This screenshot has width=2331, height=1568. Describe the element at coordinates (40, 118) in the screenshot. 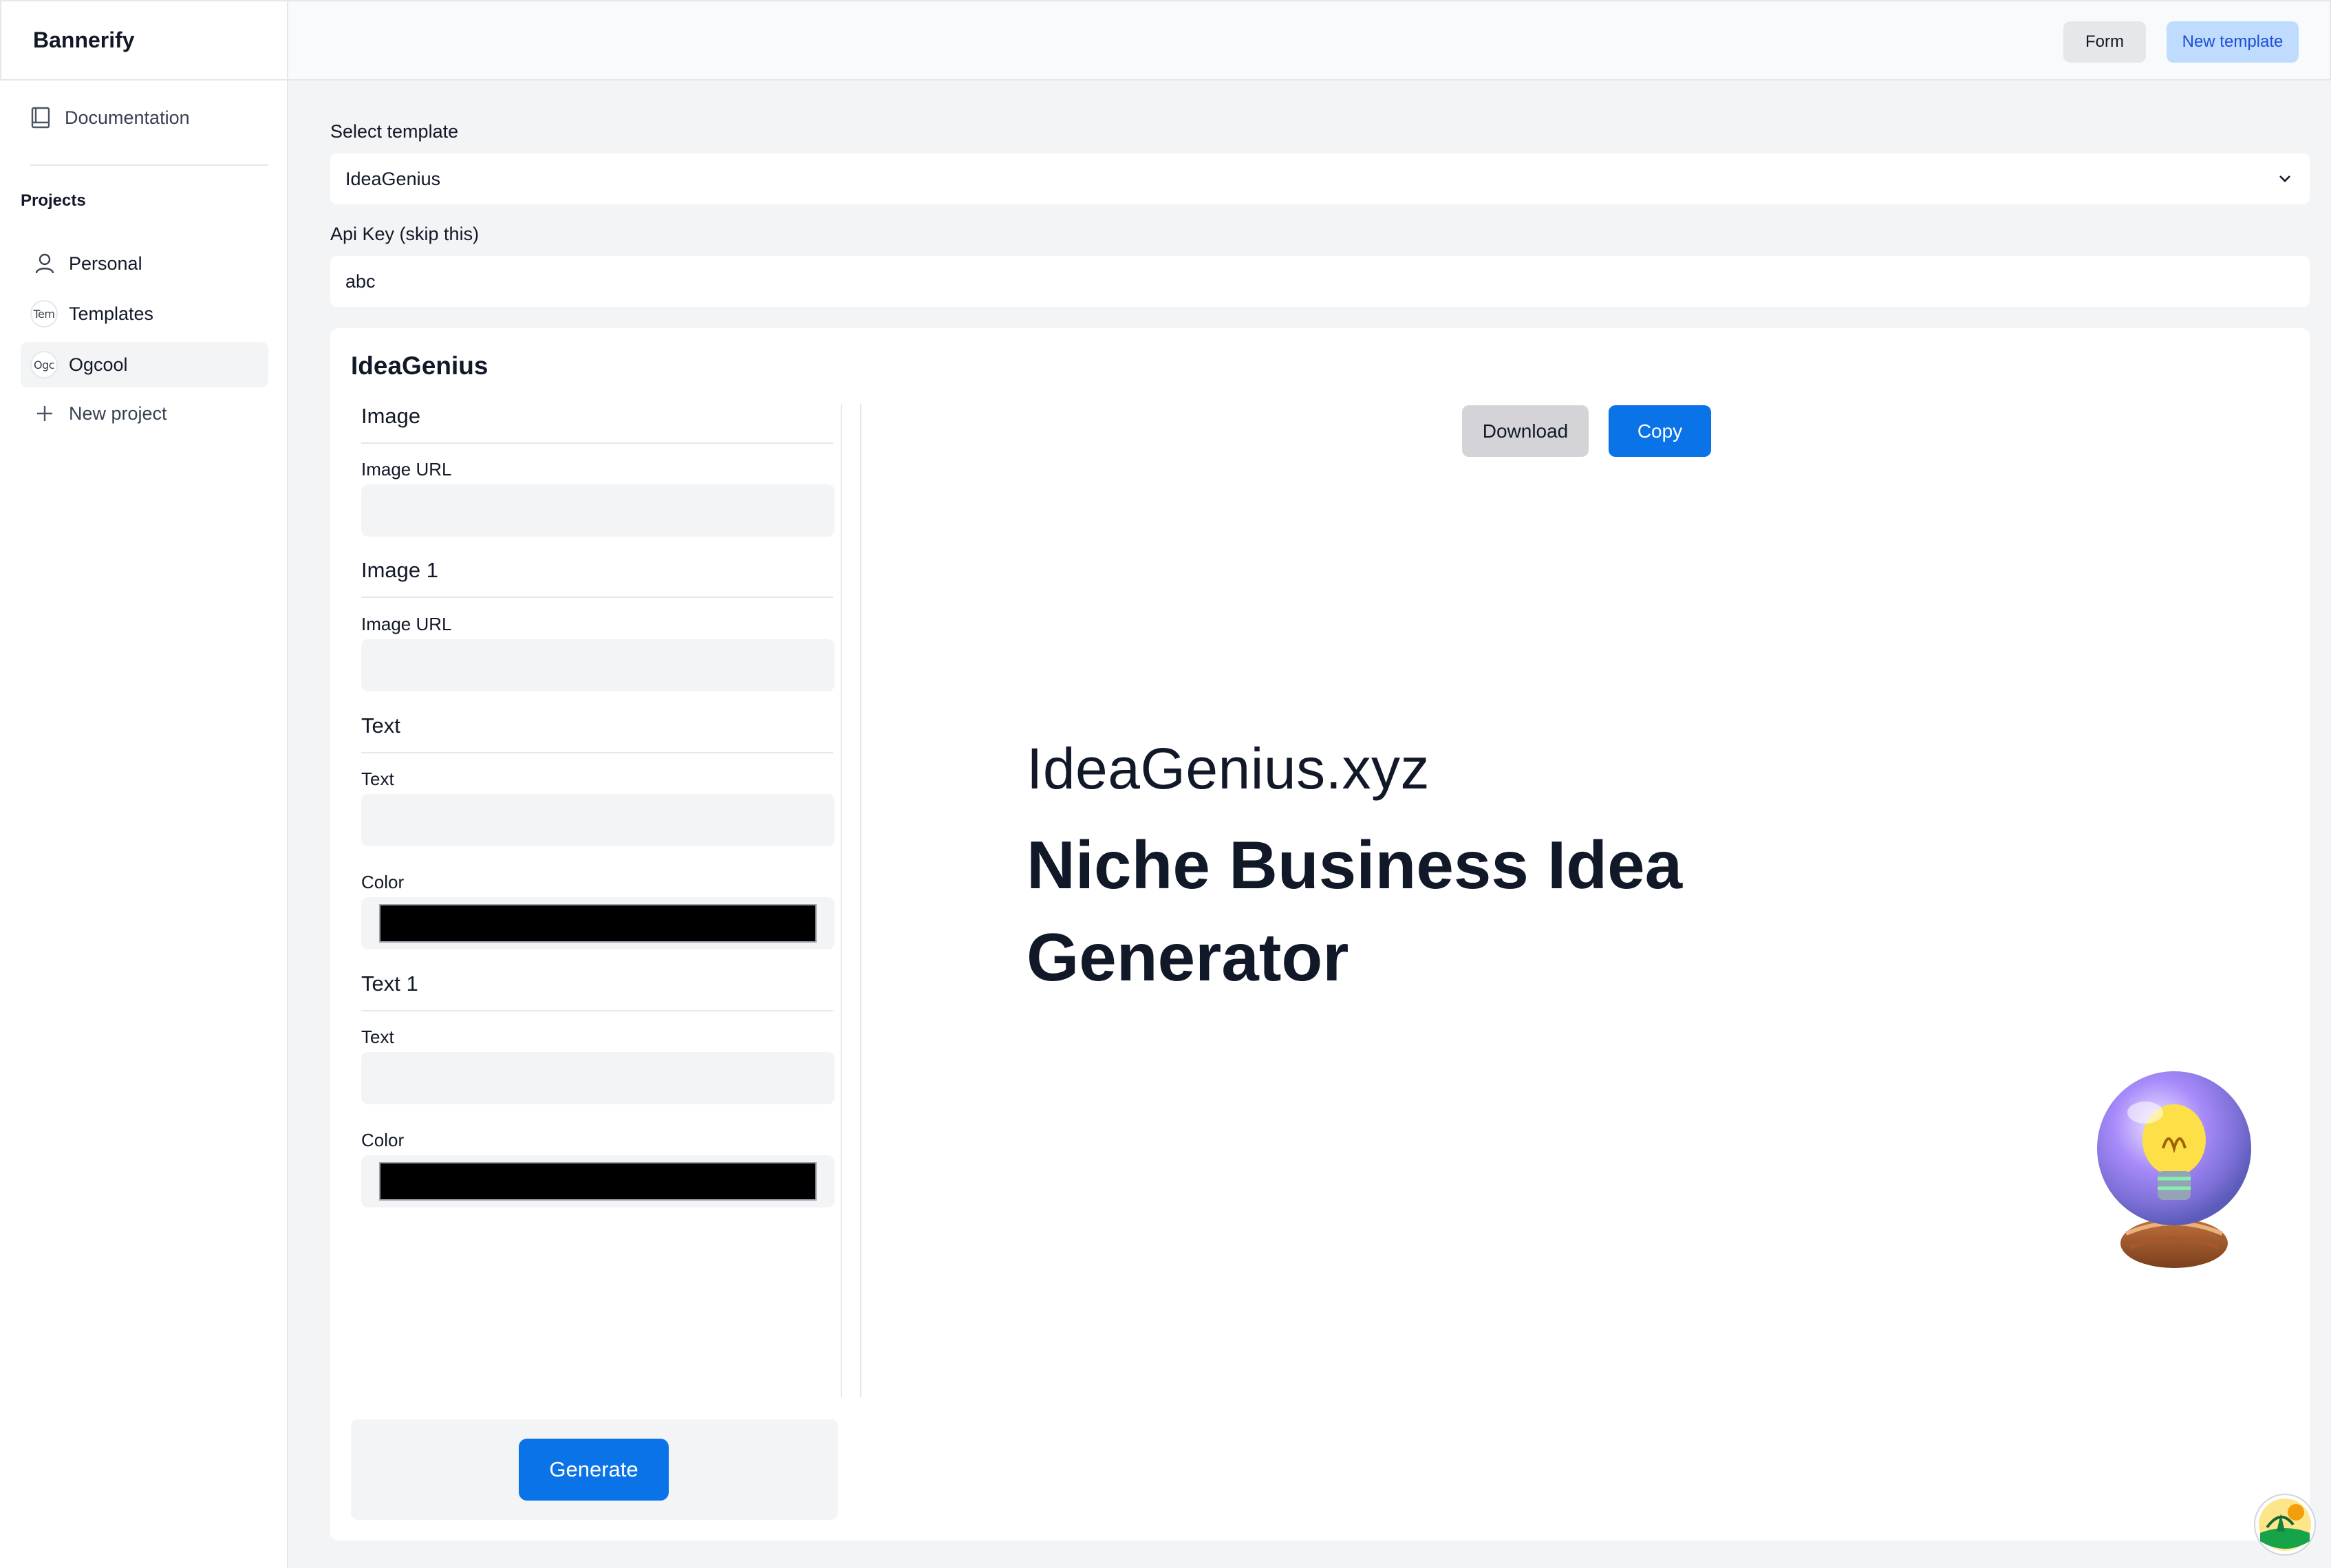

I see `book-icon` at that location.